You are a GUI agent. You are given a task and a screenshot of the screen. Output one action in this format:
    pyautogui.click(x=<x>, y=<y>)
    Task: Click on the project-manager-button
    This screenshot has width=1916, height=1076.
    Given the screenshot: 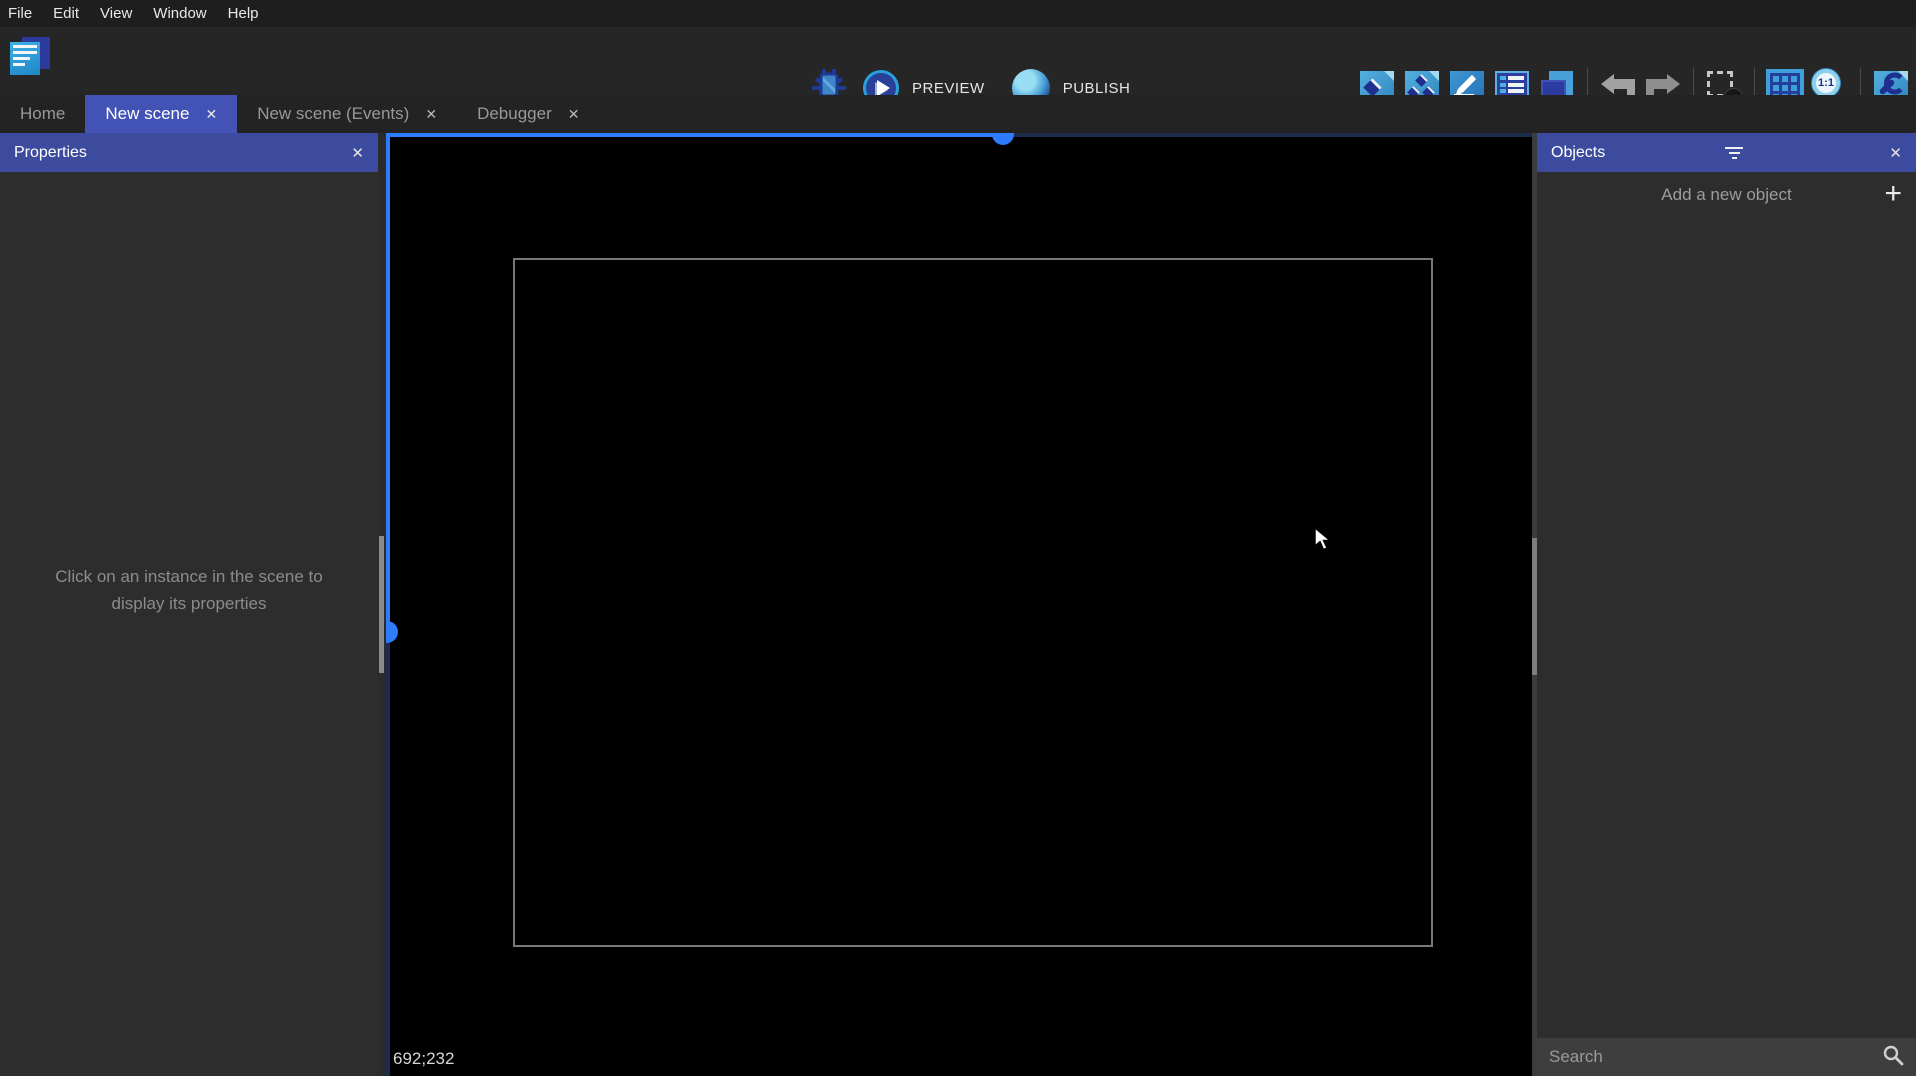 What is the action you would take?
    pyautogui.click(x=30, y=57)
    